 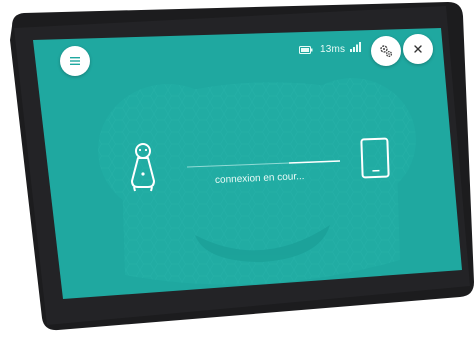 I want to click on close-icon, so click(x=418, y=49).